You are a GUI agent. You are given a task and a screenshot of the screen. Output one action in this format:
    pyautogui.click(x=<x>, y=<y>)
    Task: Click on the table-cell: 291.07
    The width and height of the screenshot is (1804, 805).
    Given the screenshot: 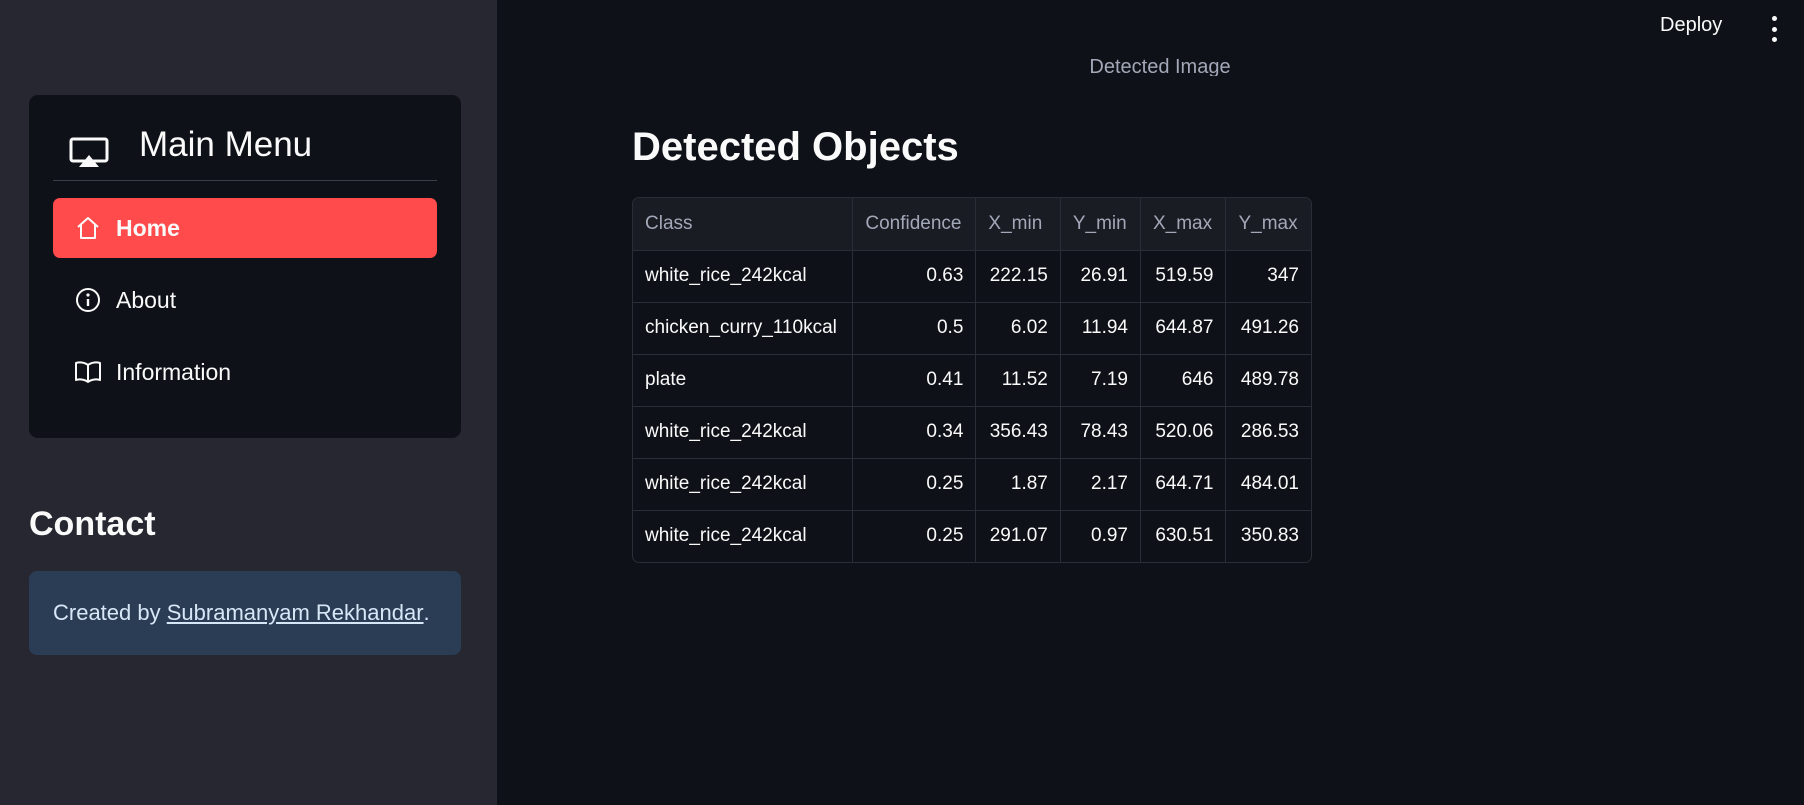 What is the action you would take?
    pyautogui.click(x=1018, y=536)
    